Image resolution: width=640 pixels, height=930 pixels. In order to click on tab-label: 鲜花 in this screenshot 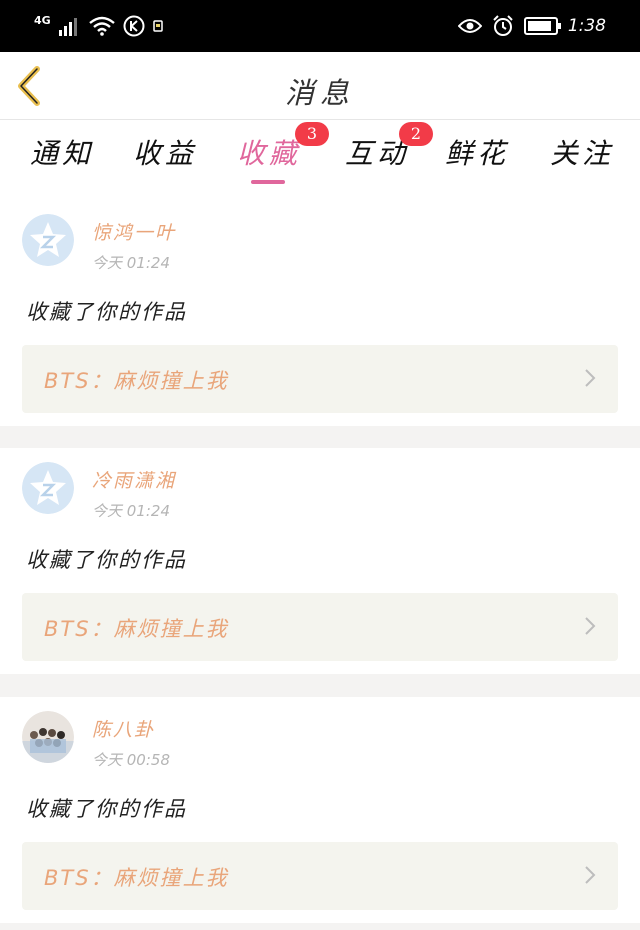, I will do `click(477, 153)`.